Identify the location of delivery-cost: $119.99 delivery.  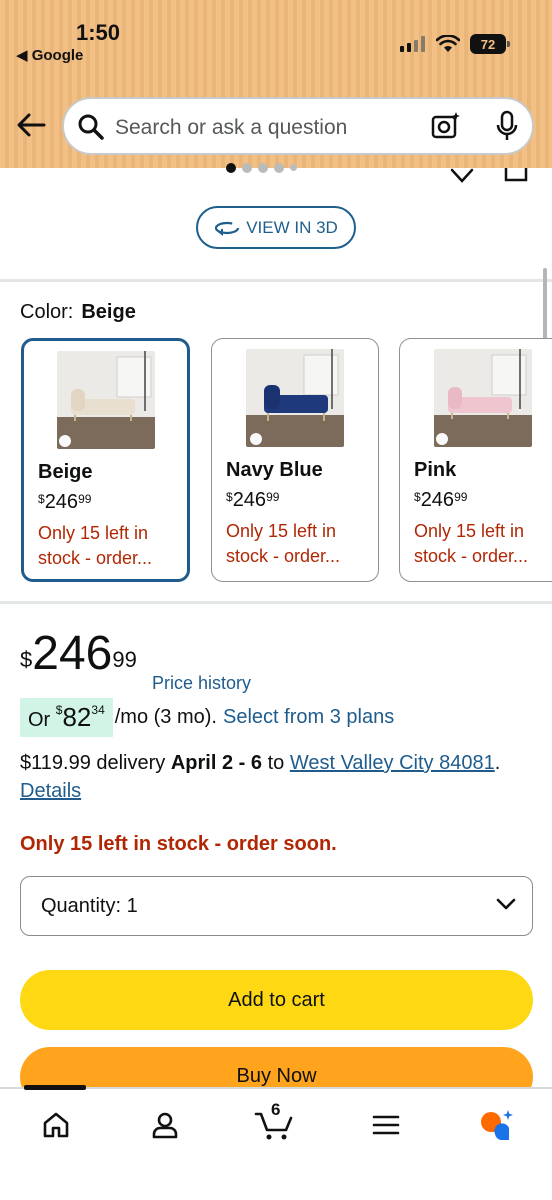
(93, 763).